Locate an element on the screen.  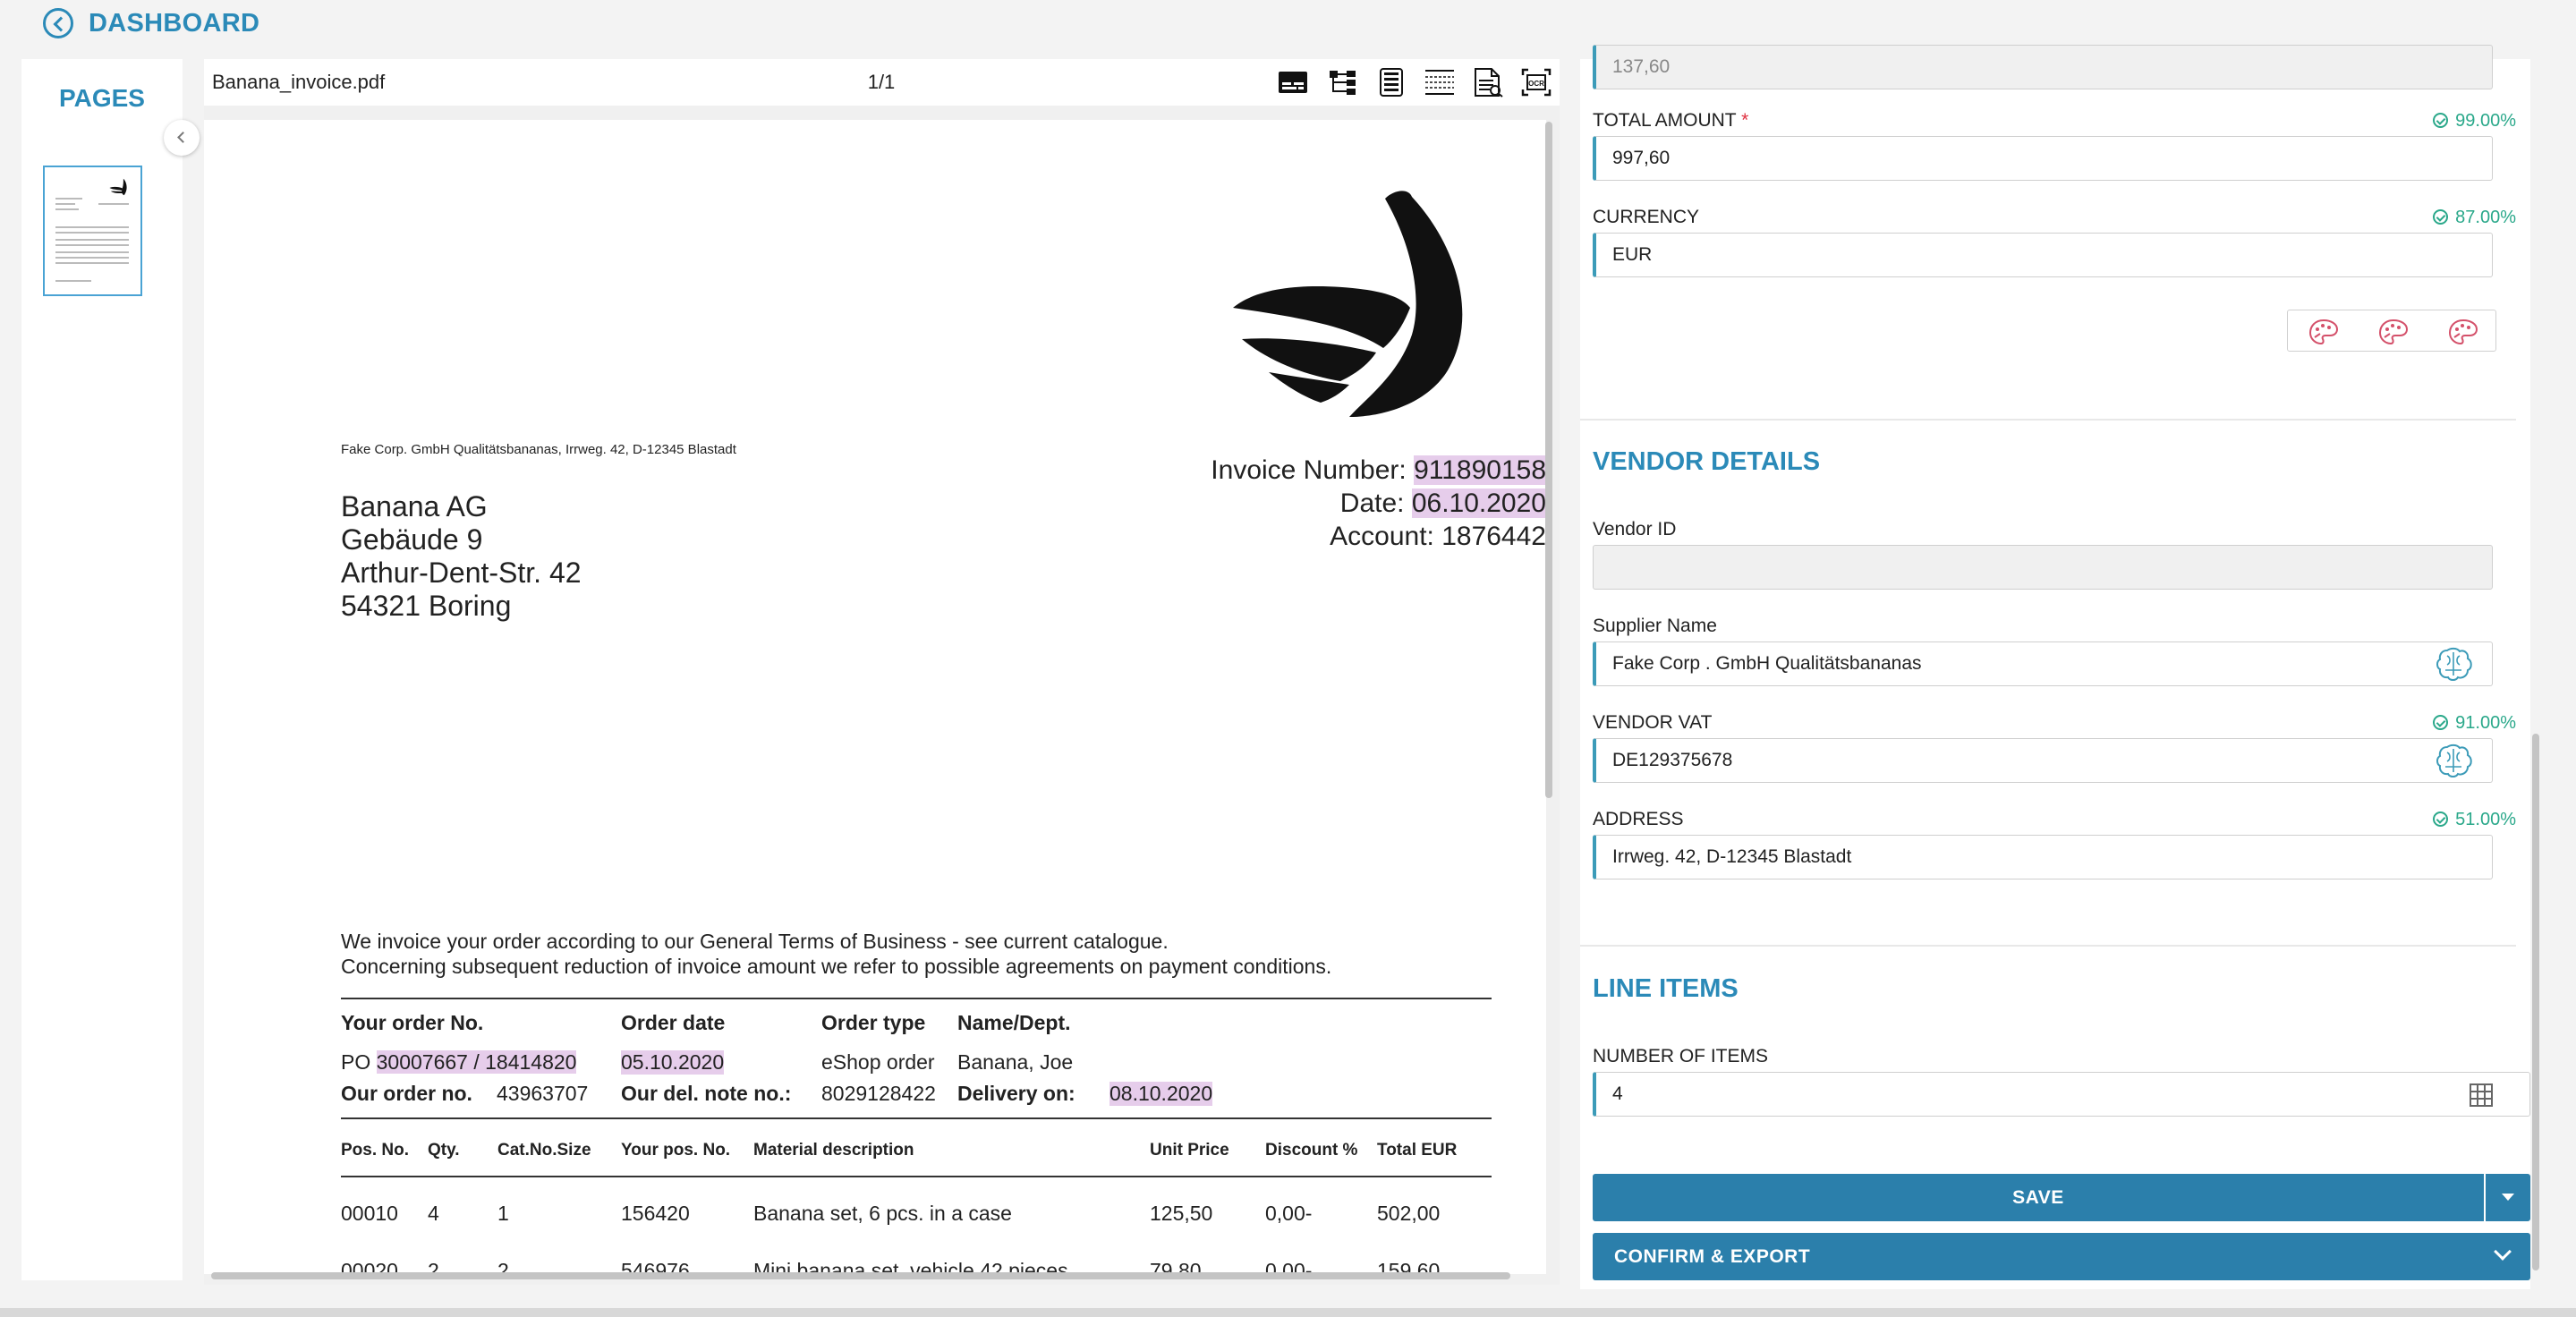
total-amount-field is located at coordinates (2043, 158).